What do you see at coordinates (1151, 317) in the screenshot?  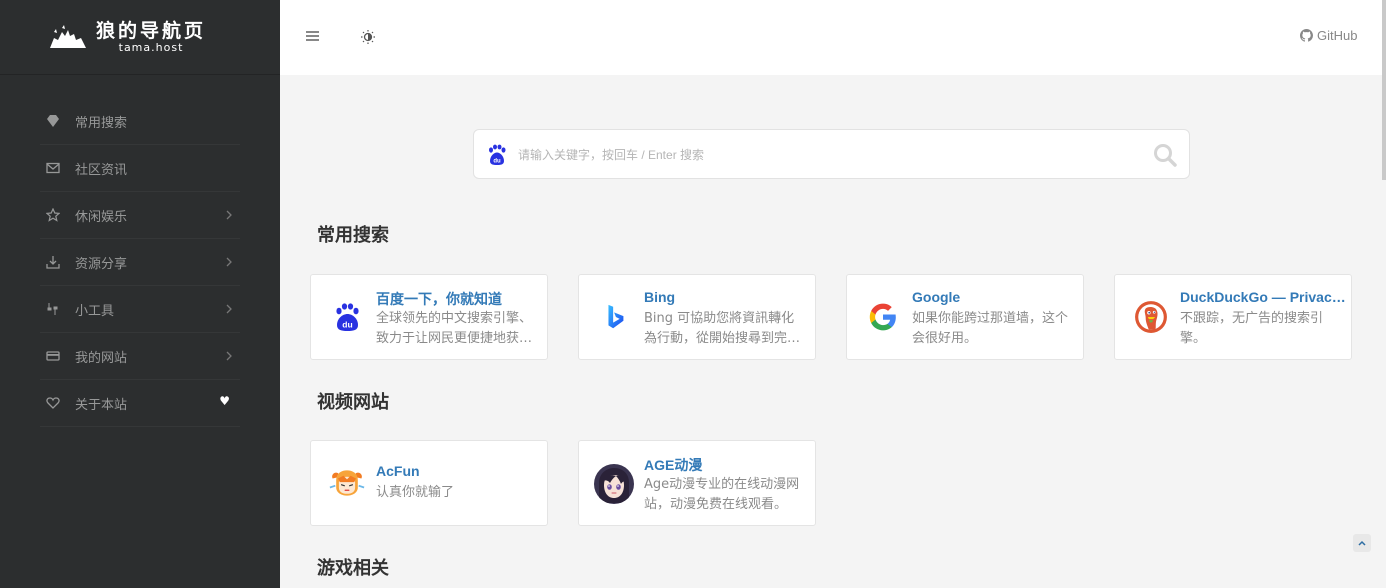 I see `duckduckgo-icon` at bounding box center [1151, 317].